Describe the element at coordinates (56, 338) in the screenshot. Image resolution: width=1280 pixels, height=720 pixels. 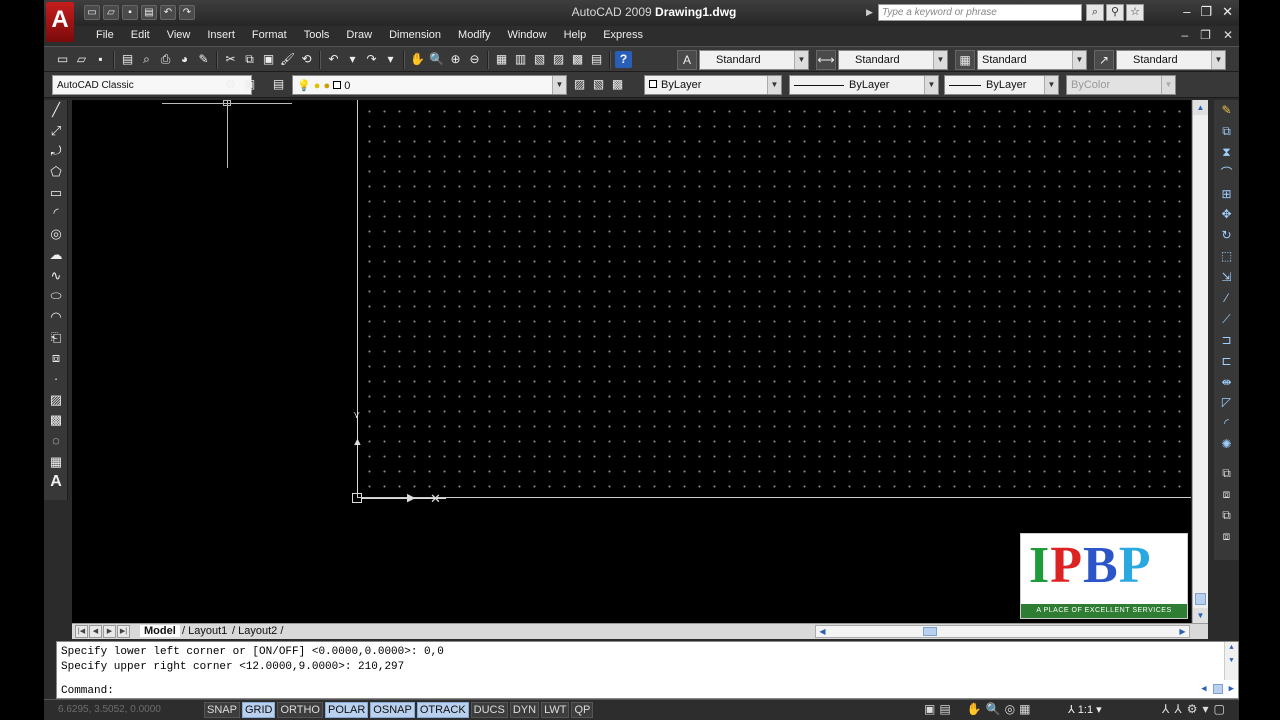
I see `insert-block-icon: ⎗` at that location.